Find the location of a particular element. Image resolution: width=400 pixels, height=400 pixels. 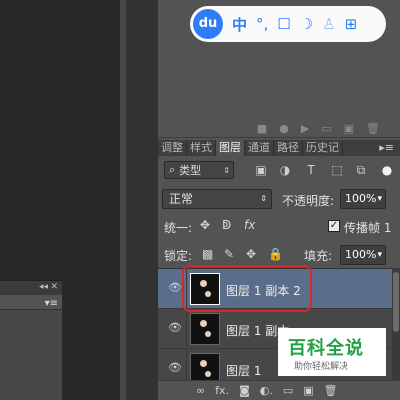

fill-field: 100% ▾ is located at coordinates (363, 255).